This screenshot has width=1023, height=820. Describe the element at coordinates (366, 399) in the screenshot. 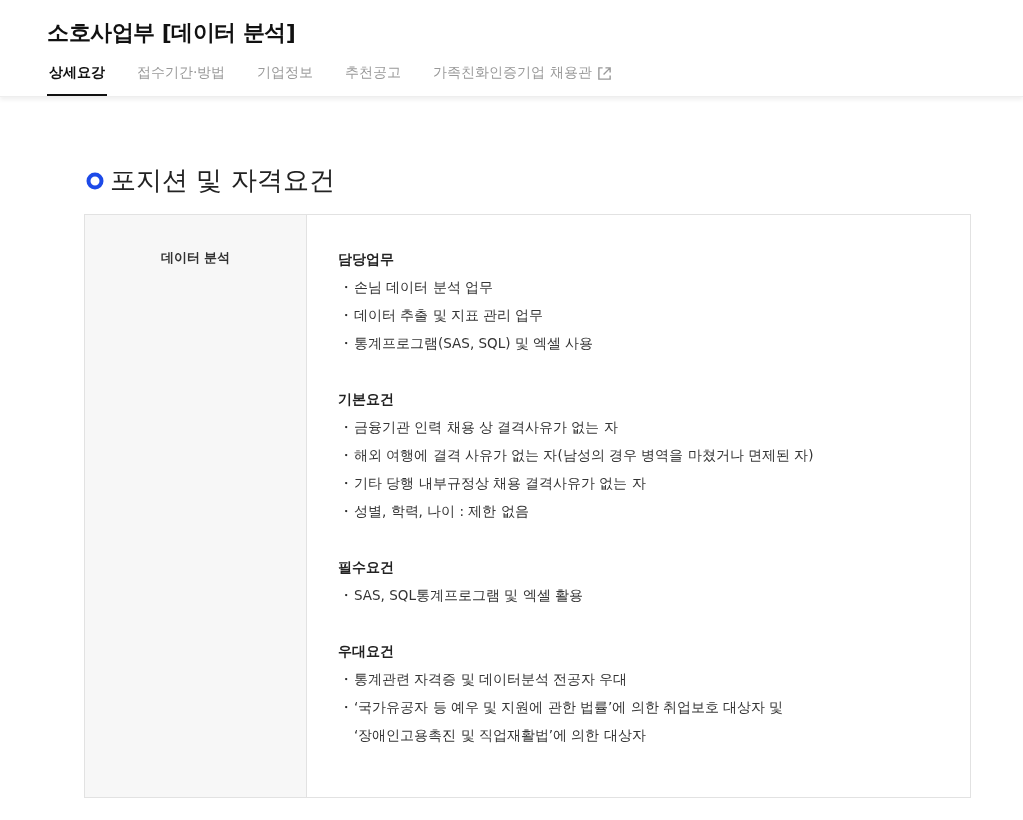

I see `group-title: 기본요건` at that location.